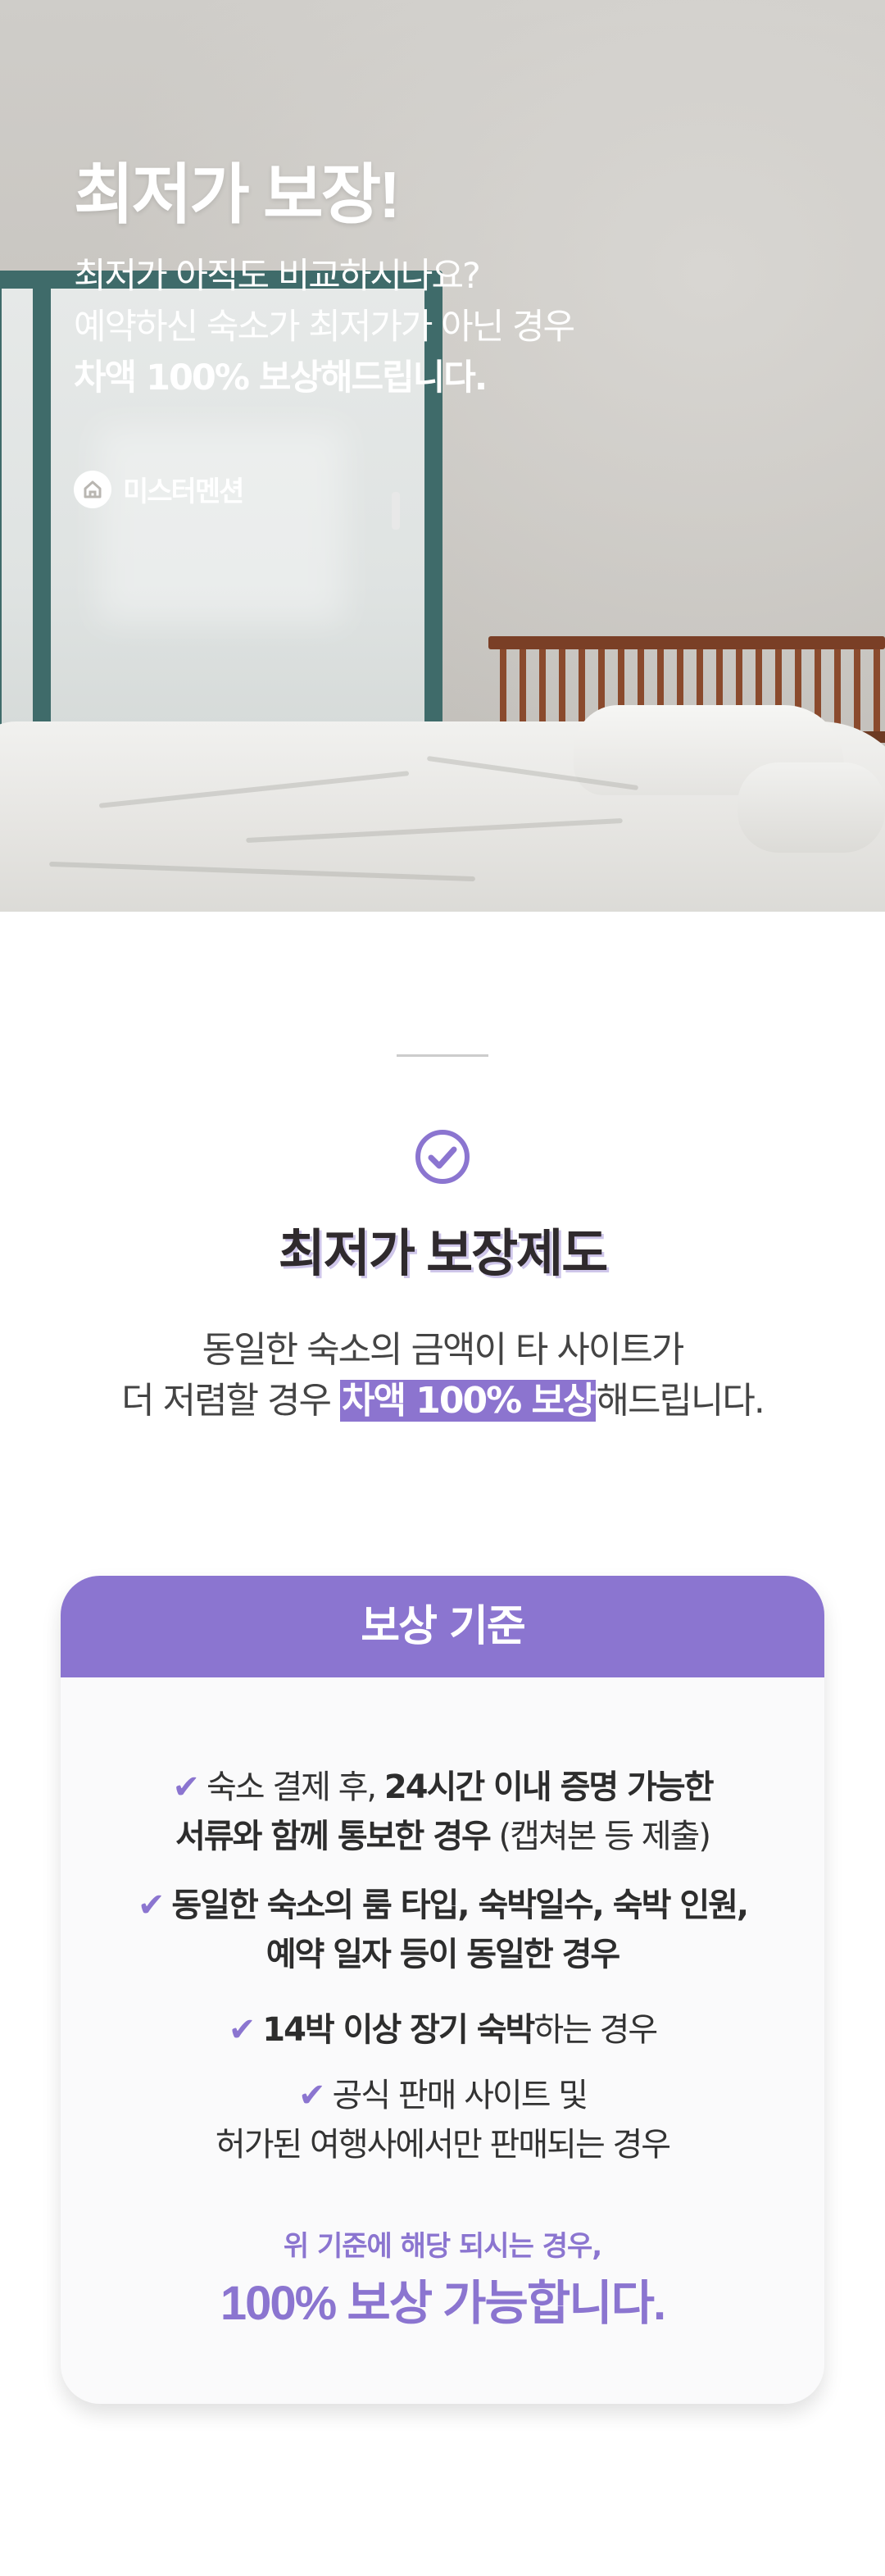 This screenshot has height=2576, width=885. What do you see at coordinates (92, 489) in the screenshot?
I see `home-chat-icon` at bounding box center [92, 489].